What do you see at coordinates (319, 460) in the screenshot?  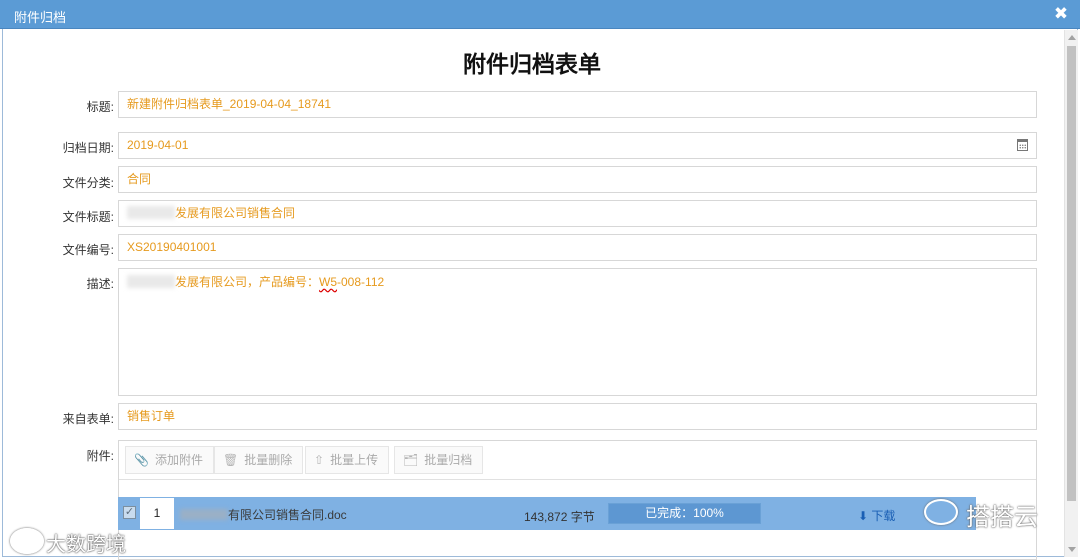 I see `upload-icon: ⇧` at bounding box center [319, 460].